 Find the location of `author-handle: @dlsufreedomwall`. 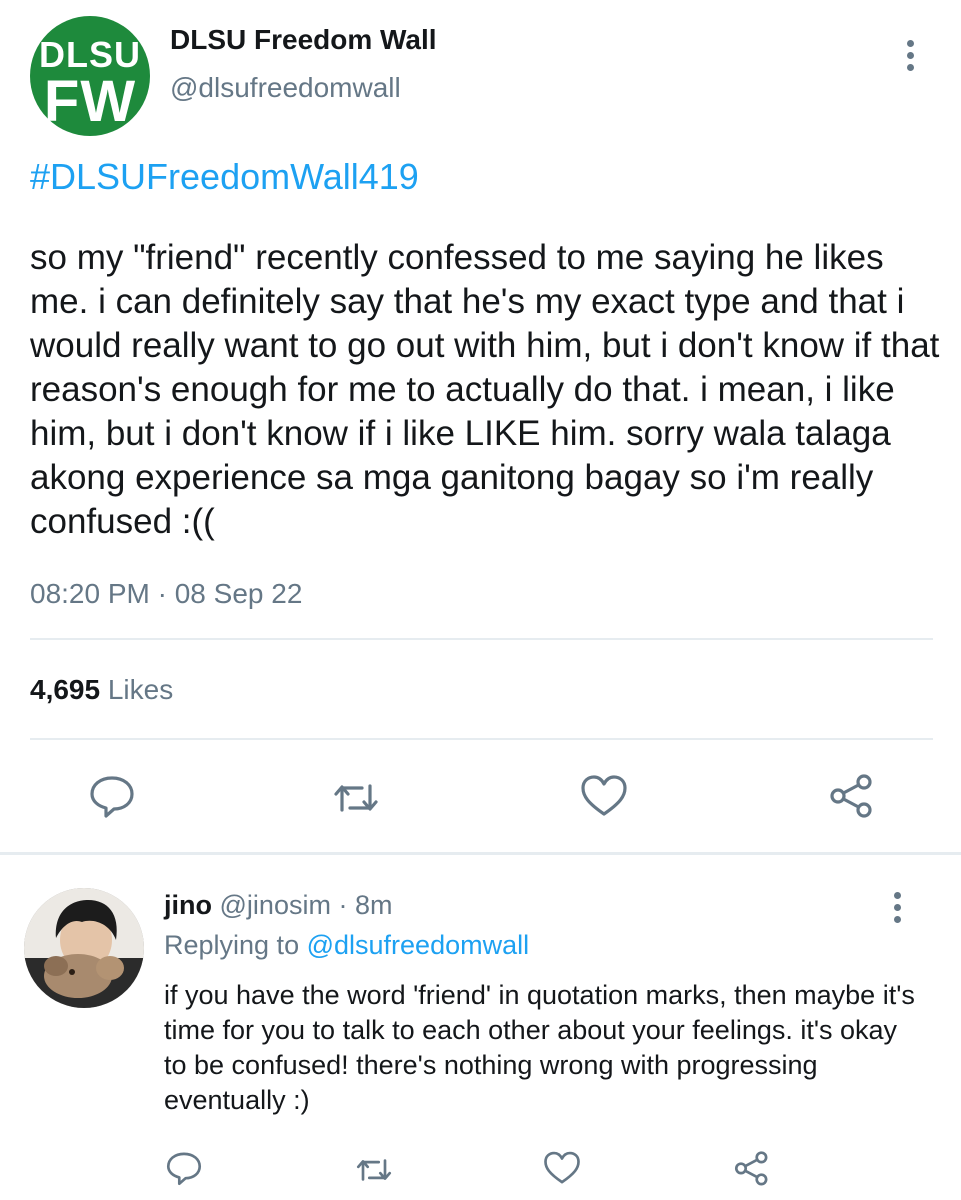

author-handle: @dlsufreedomwall is located at coordinates (285, 88).